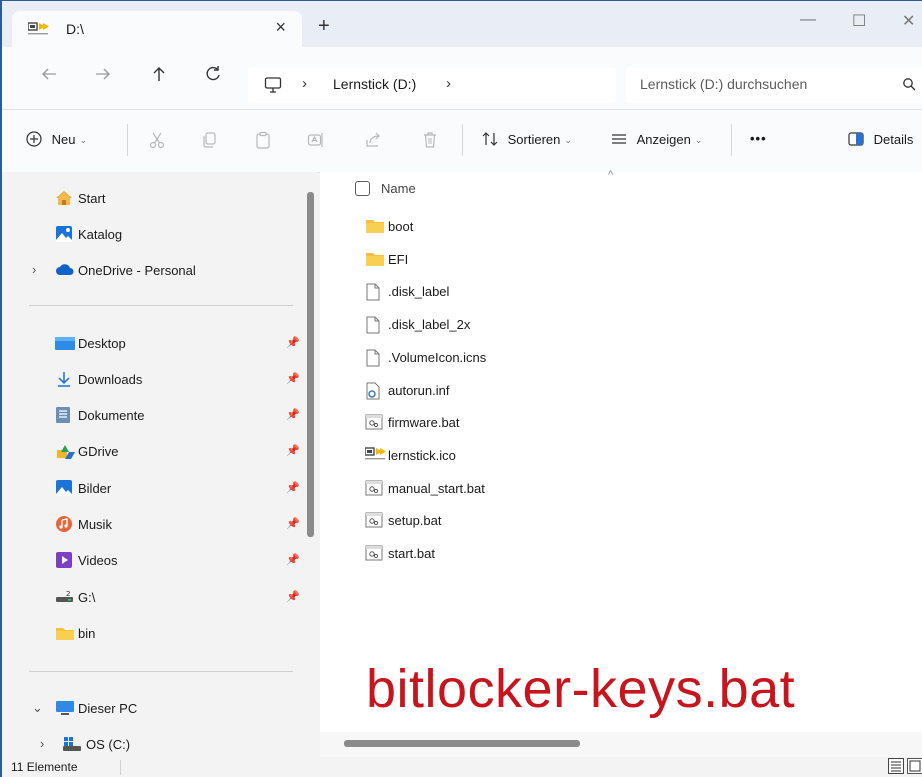 The width and height of the screenshot is (922, 777). I want to click on windows-drive-icon, so click(71, 744).